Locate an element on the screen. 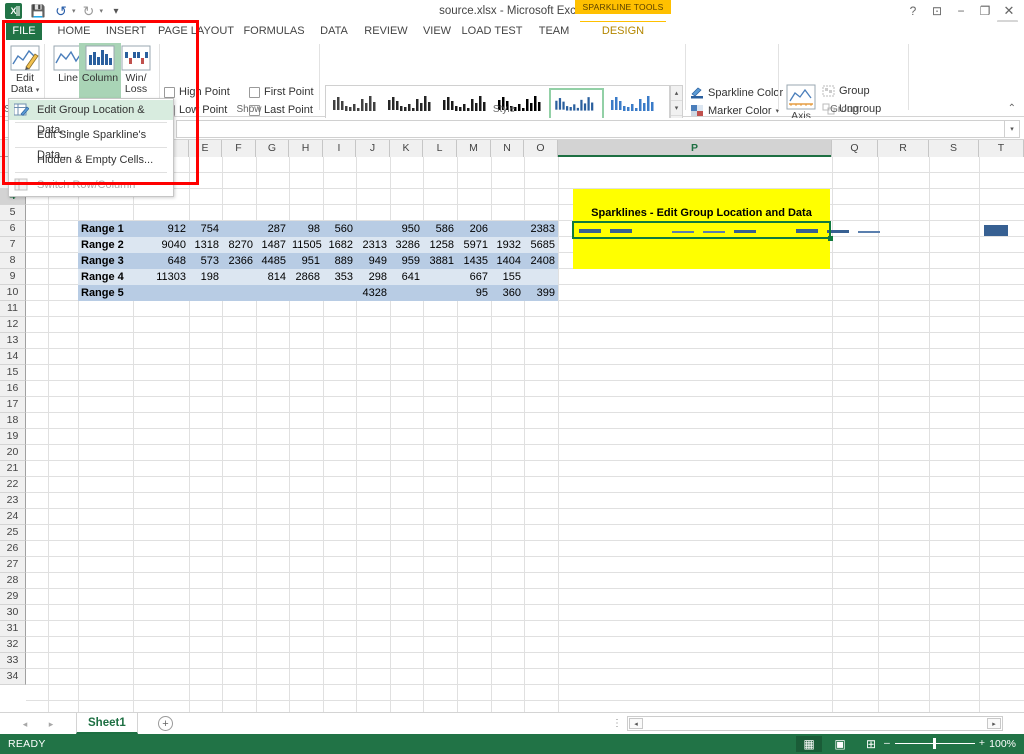 This screenshot has width=1024, height=754. edit-data-button: Edit Data ▾ is located at coordinates (25, 72).